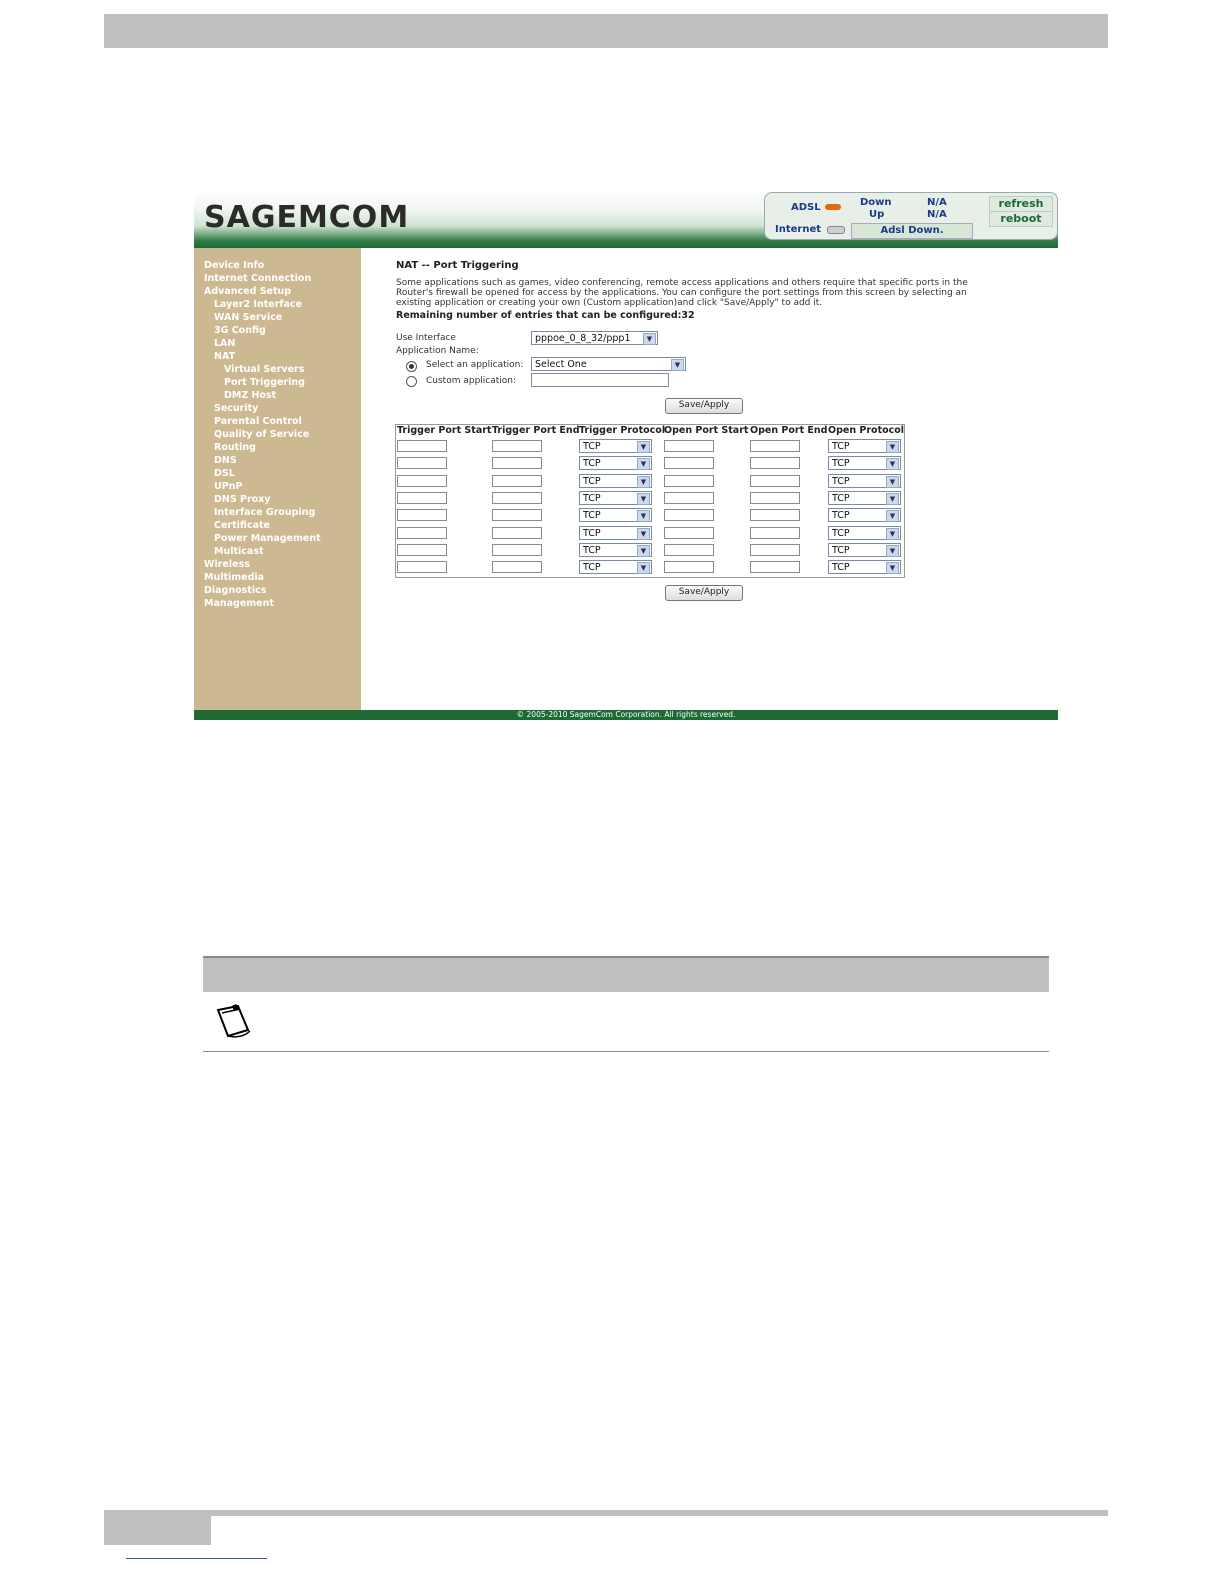 The width and height of the screenshot is (1224, 1584). I want to click on sidebar-item-certificate: Certificate, so click(242, 525).